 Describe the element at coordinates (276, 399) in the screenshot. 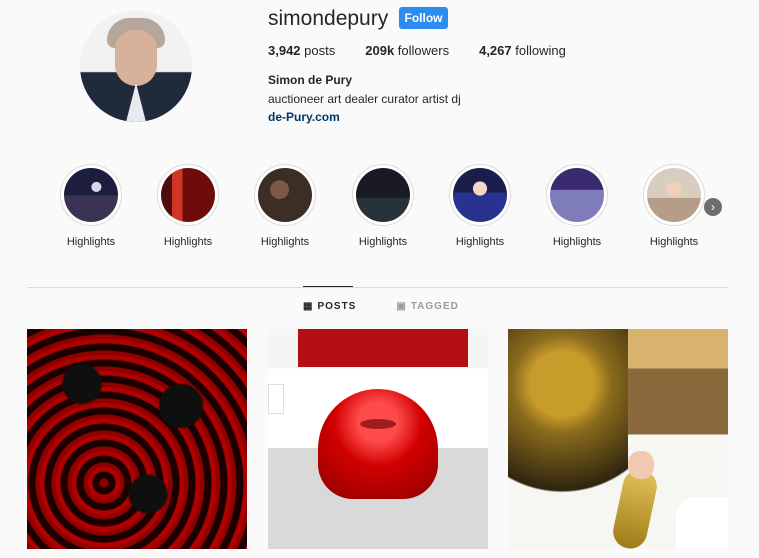

I see `post-sign` at that location.